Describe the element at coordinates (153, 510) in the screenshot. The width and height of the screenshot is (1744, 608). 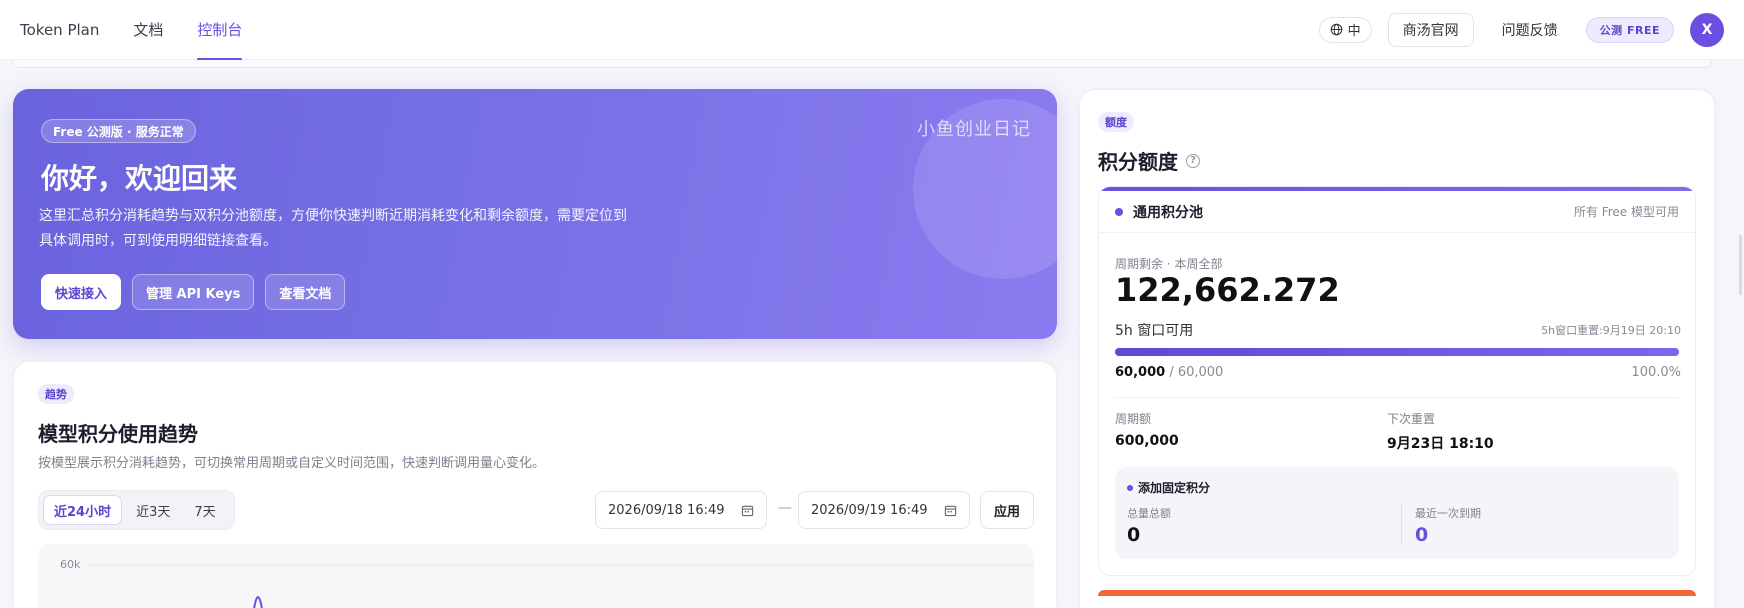
I see `range-tab-3d: 近3天` at that location.